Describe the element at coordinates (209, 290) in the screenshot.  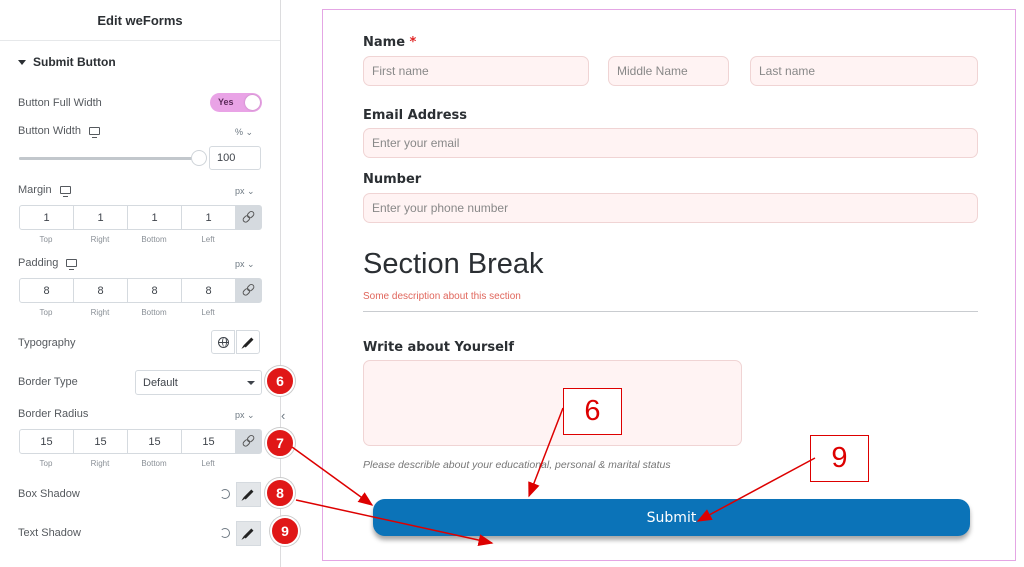
I see `padding-left: 8` at that location.